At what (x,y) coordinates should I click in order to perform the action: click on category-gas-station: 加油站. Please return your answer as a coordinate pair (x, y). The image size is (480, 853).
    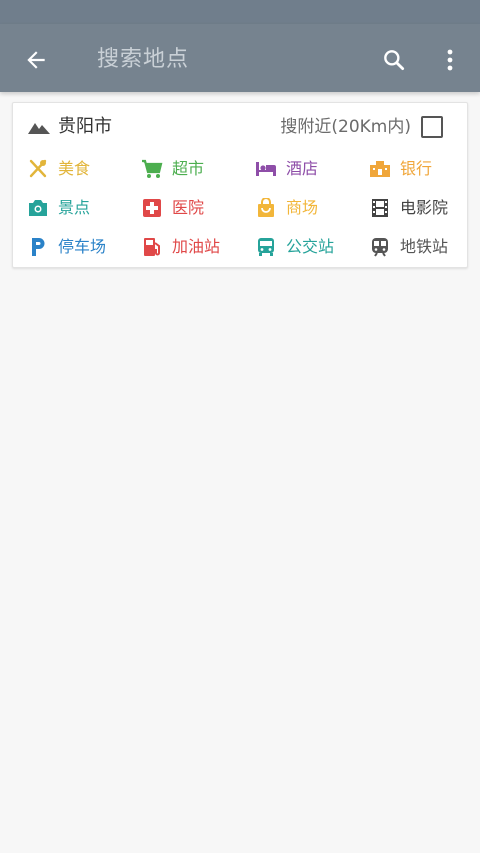
    Looking at the image, I should click on (180, 247).